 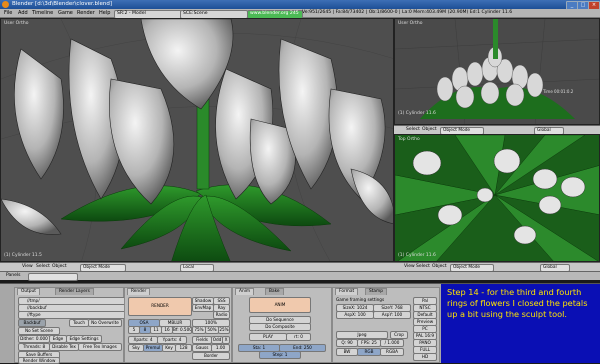 What do you see at coordinates (558, 91) in the screenshot?
I see `time-label: Time 00:01:0.2` at bounding box center [558, 91].